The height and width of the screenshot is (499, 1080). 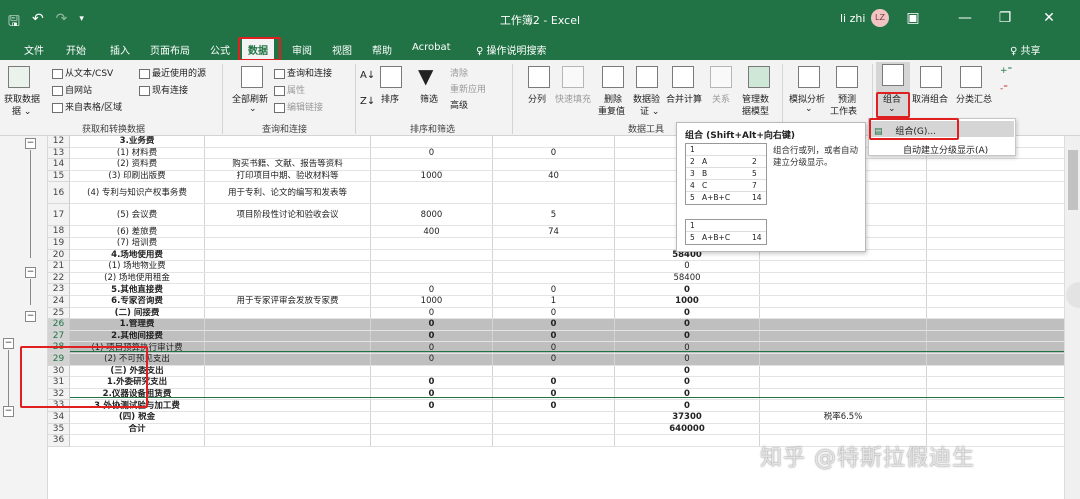 I want to click on table-row: 6.专家咨询费 用于专家评审会发放专家费 1000 1 1000, so click(x=567, y=302).